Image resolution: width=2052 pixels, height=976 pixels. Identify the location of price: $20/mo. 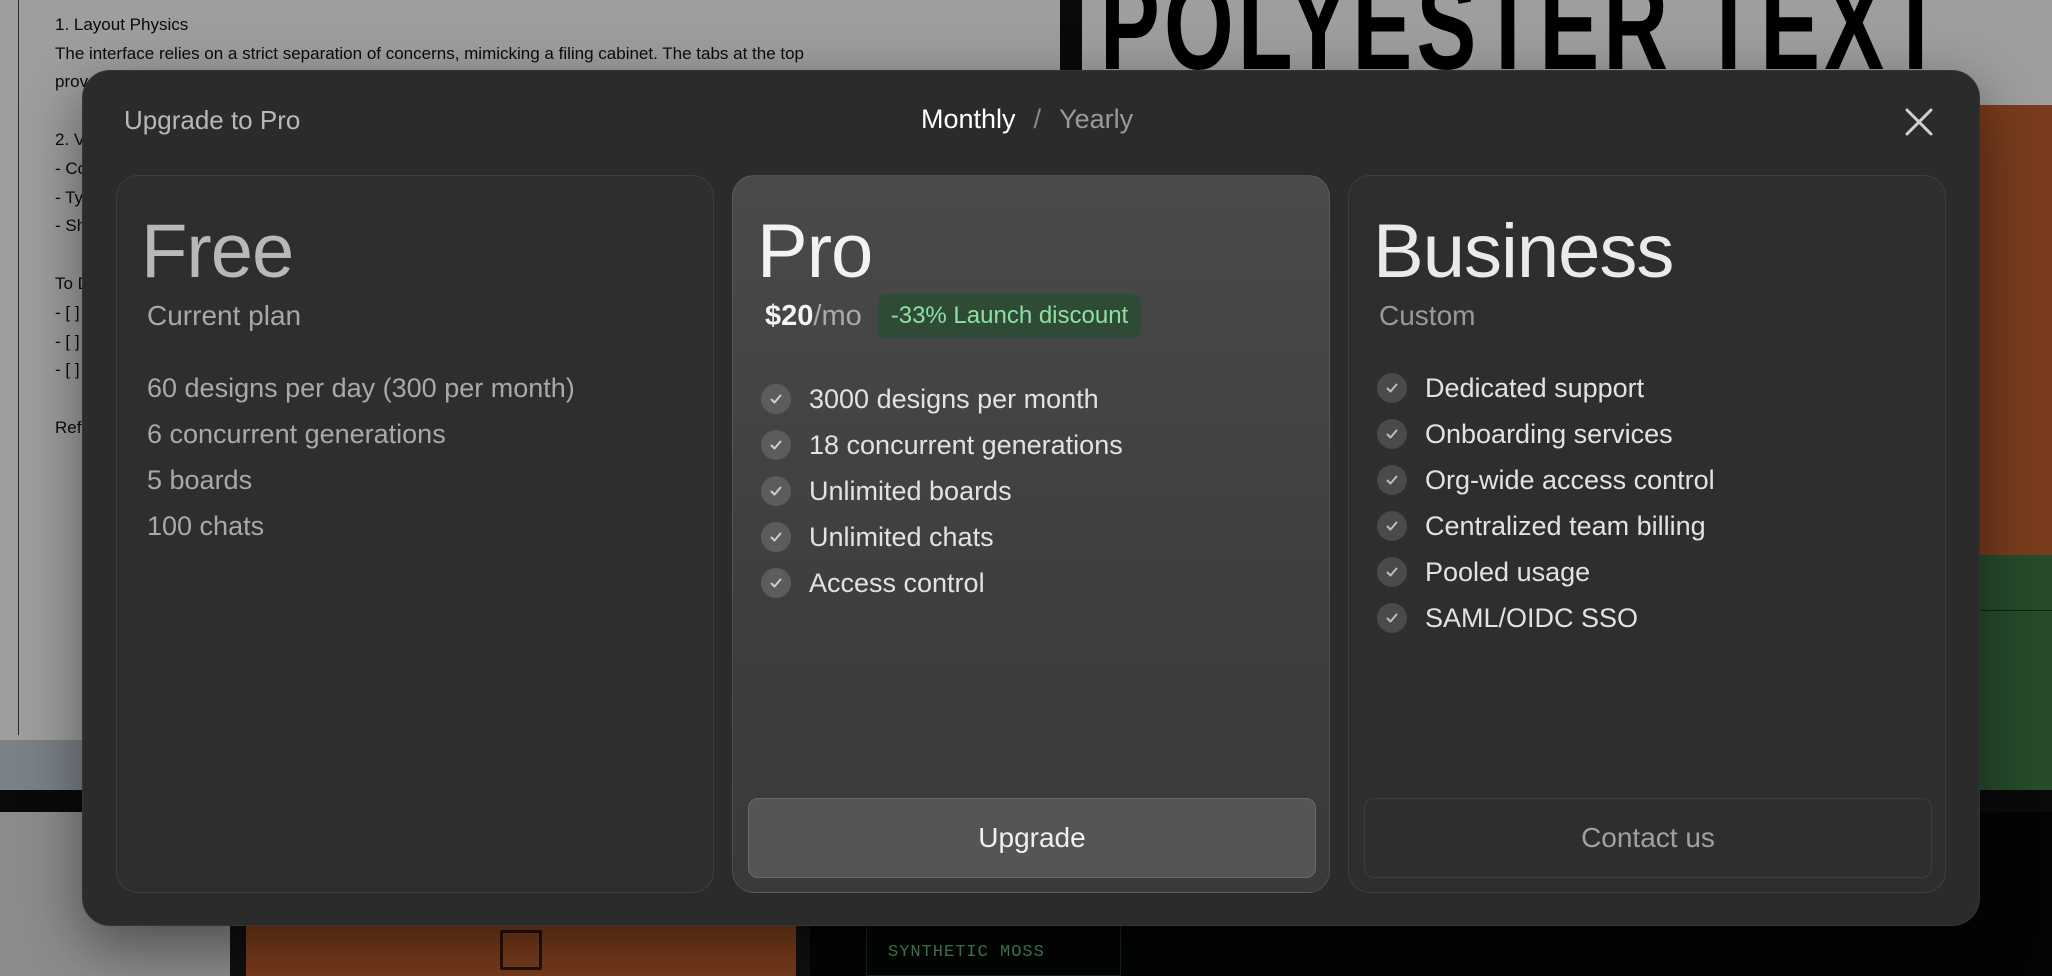
(813, 316).